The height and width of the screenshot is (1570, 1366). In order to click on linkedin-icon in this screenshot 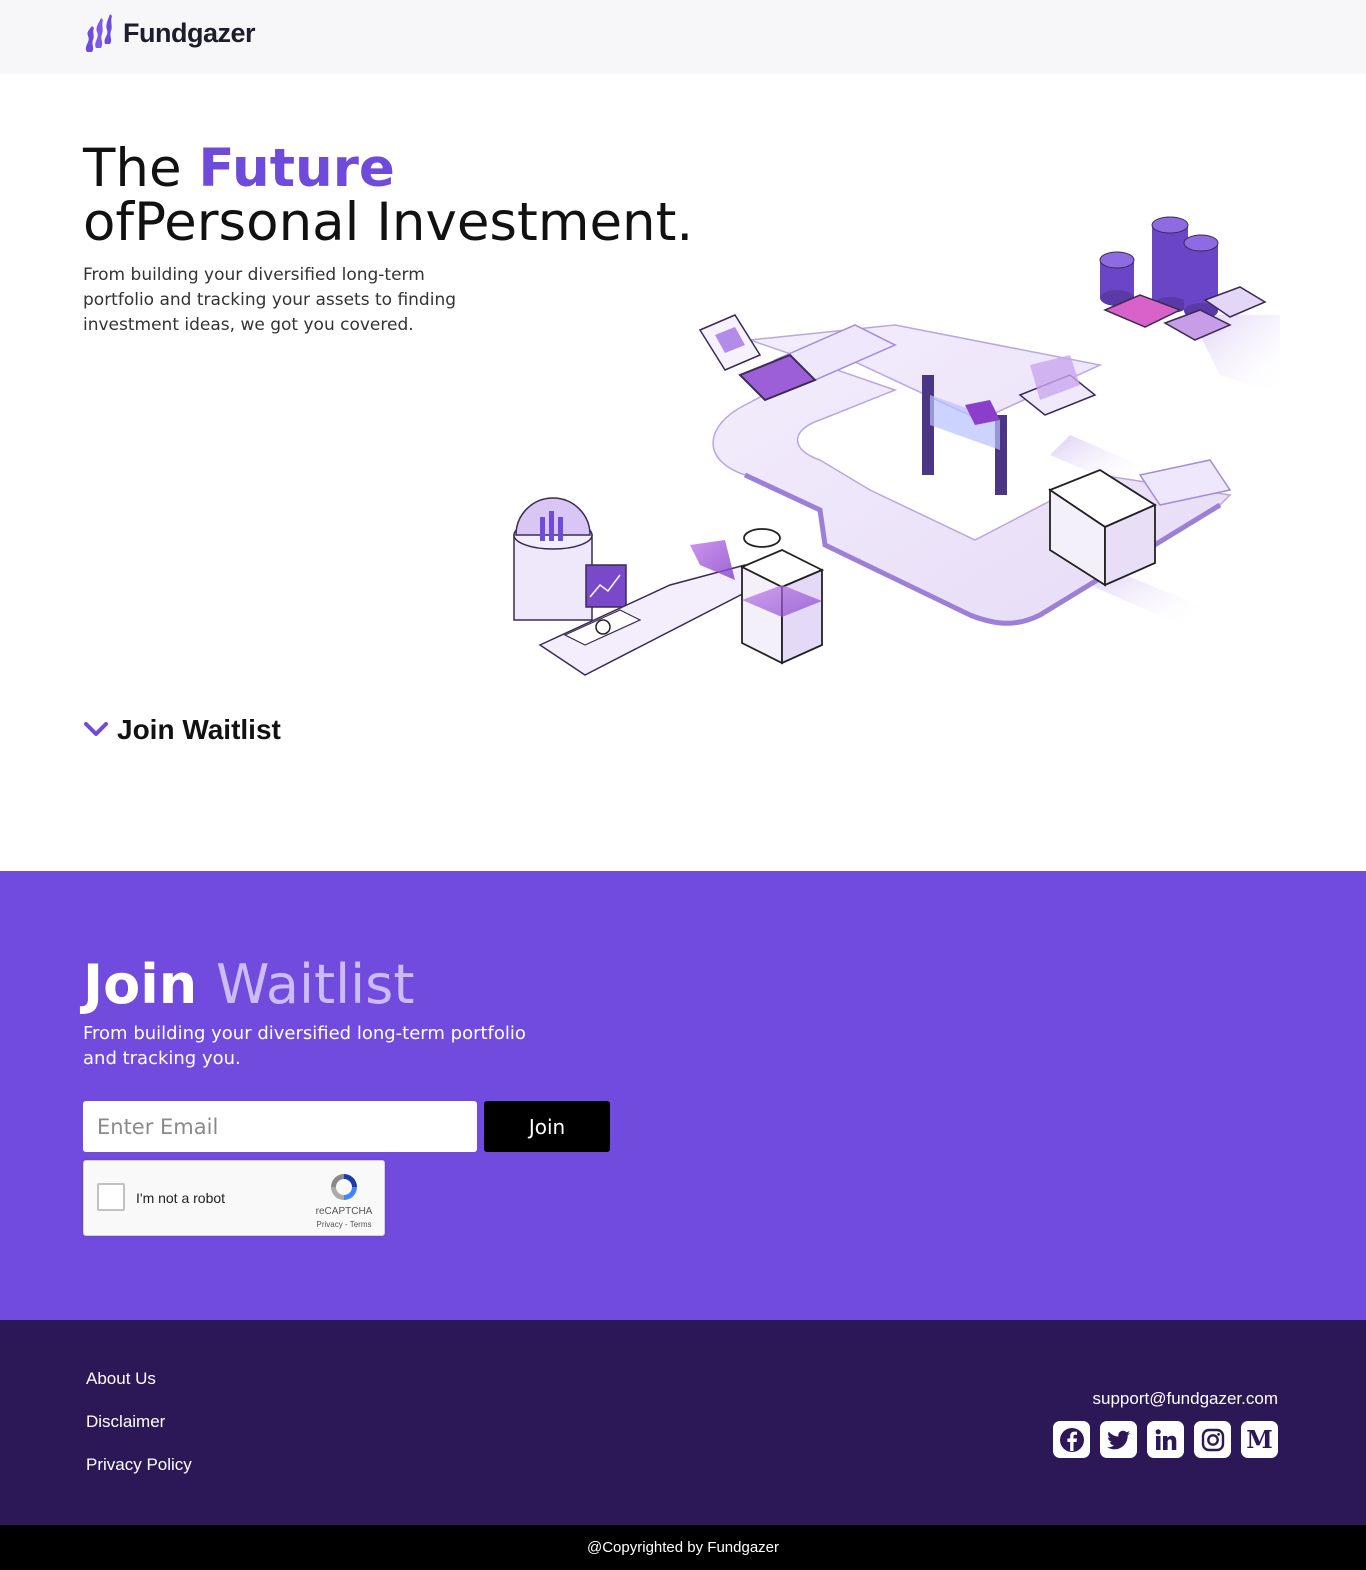, I will do `click(1165, 1439)`.